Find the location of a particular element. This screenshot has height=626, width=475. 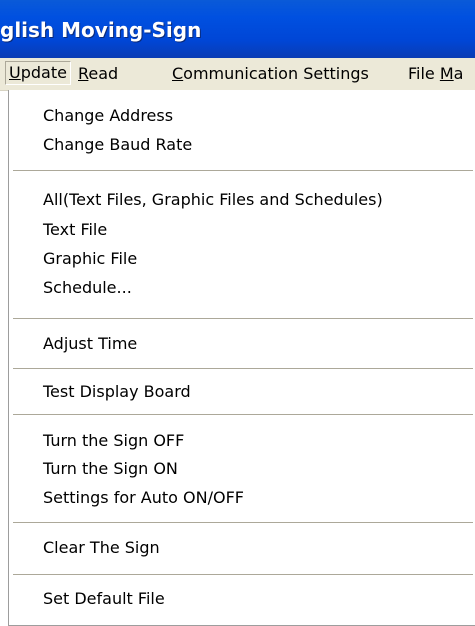

menuitem-change-address: Change Address is located at coordinates (108, 116).